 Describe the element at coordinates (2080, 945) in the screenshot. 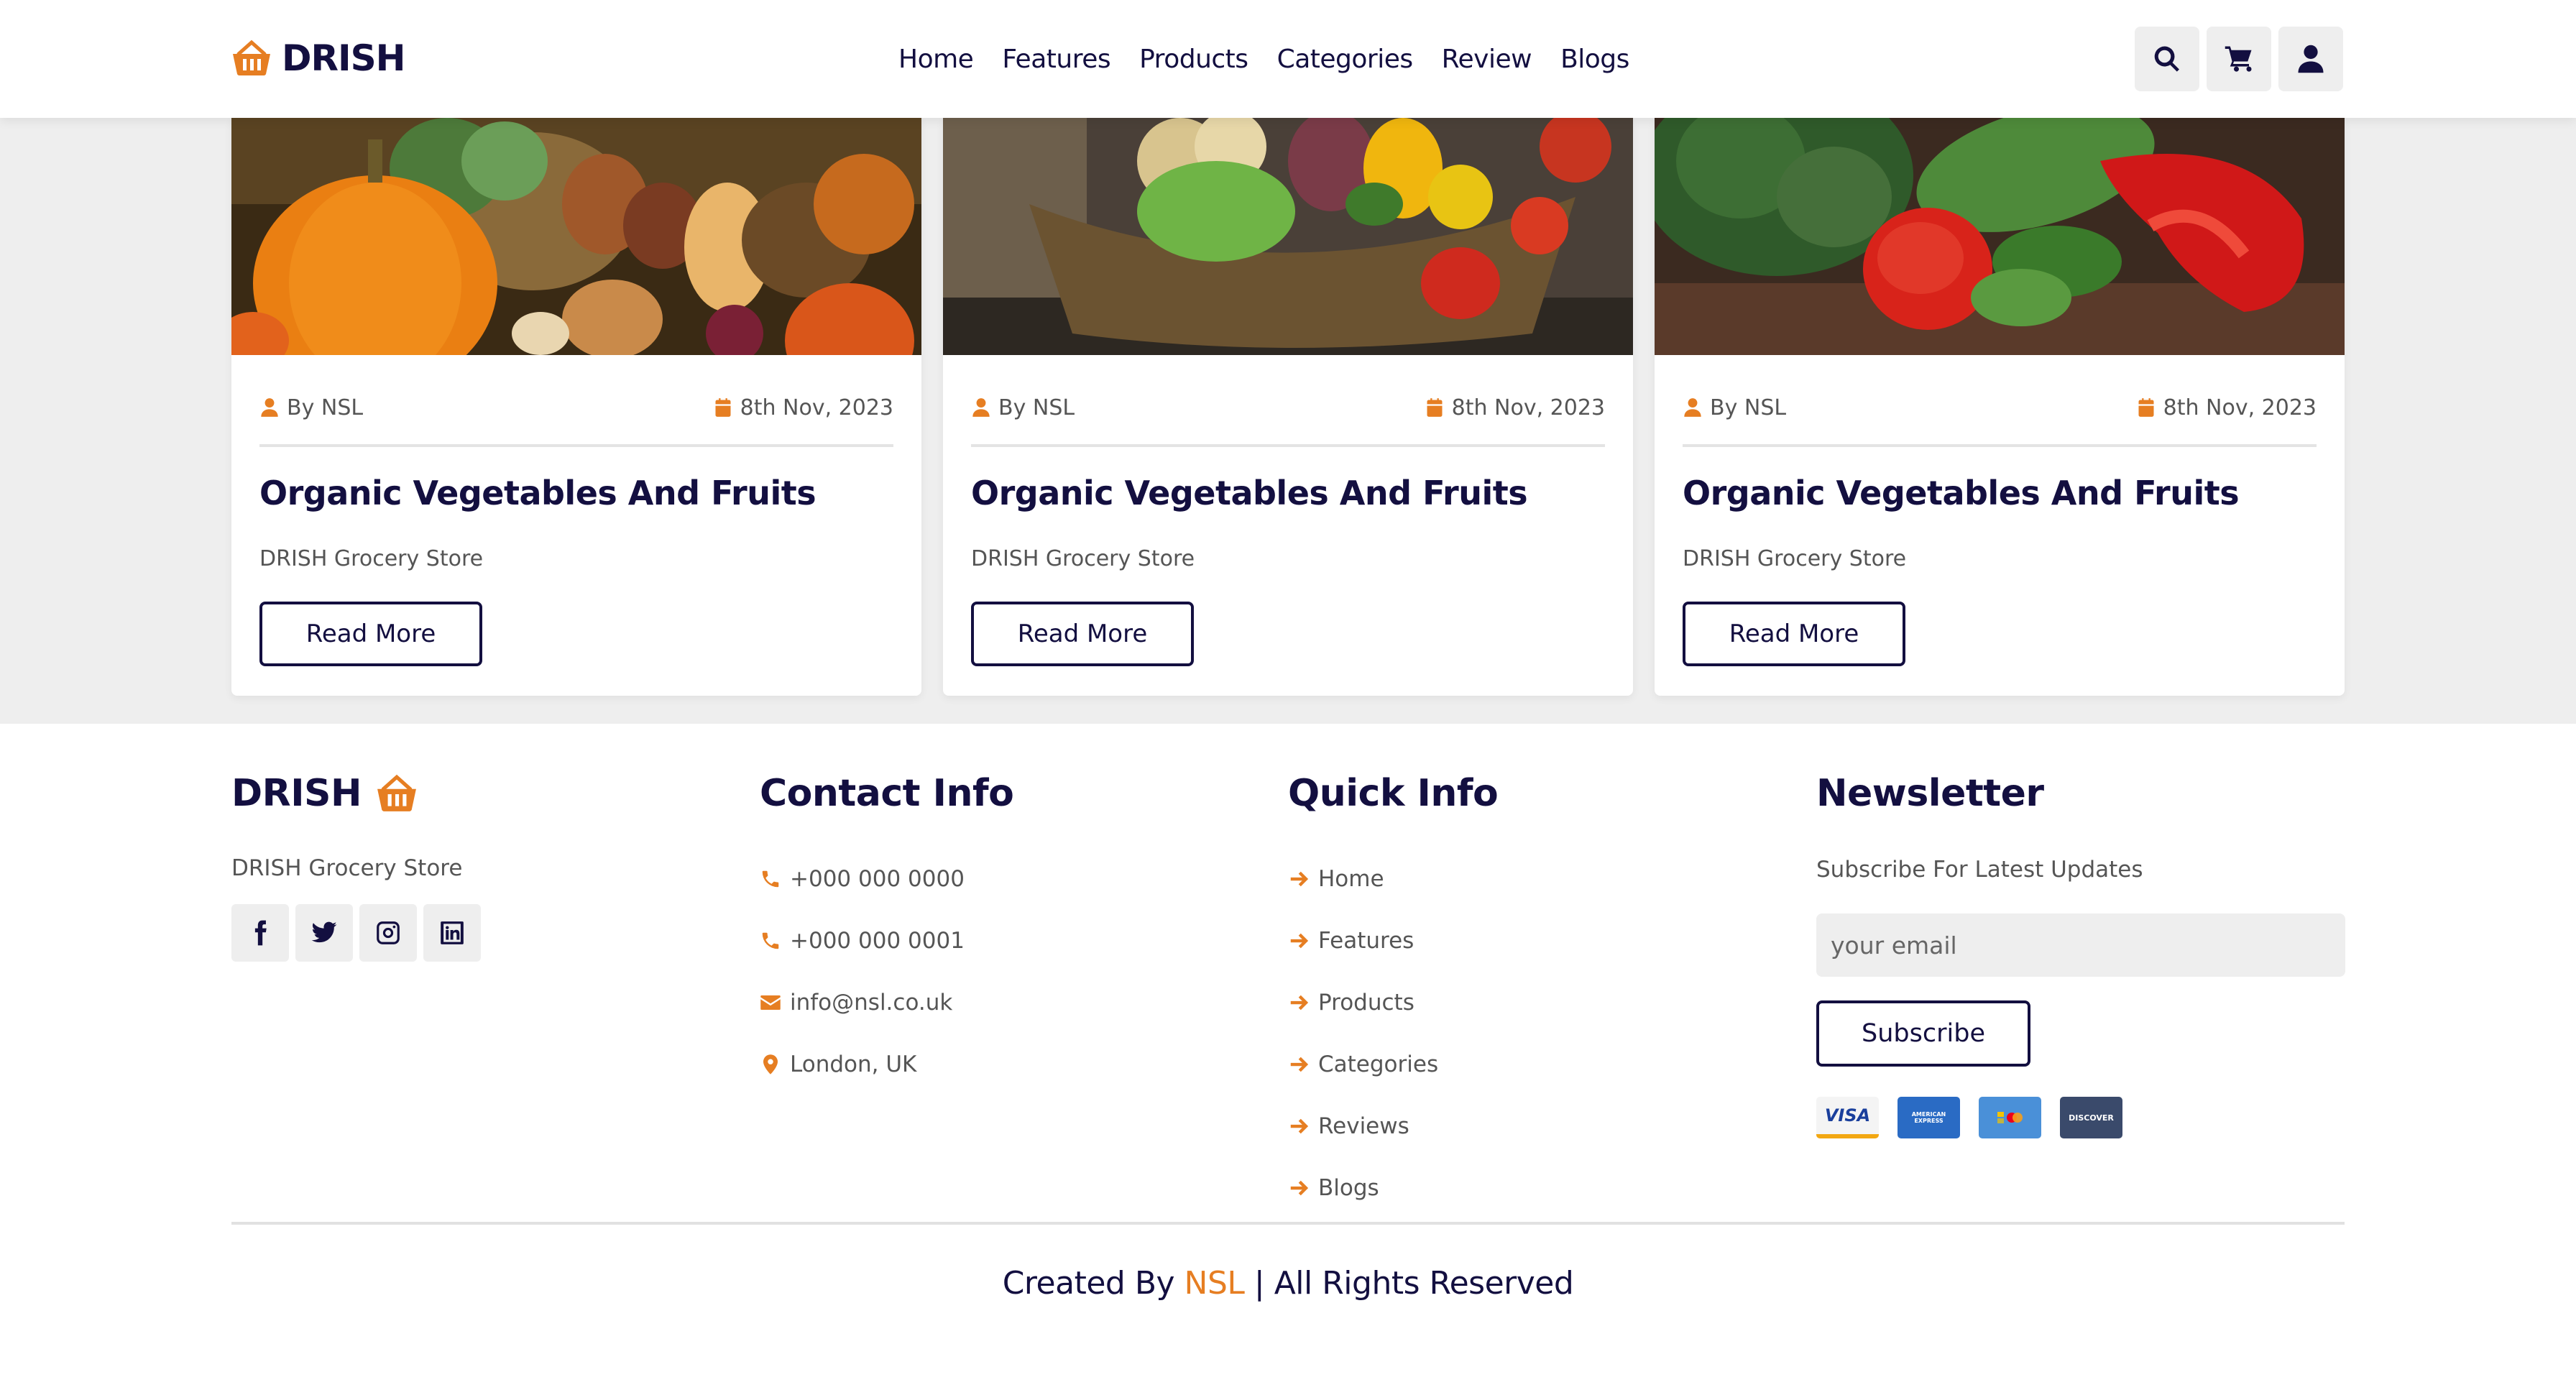

I see `email-input` at that location.